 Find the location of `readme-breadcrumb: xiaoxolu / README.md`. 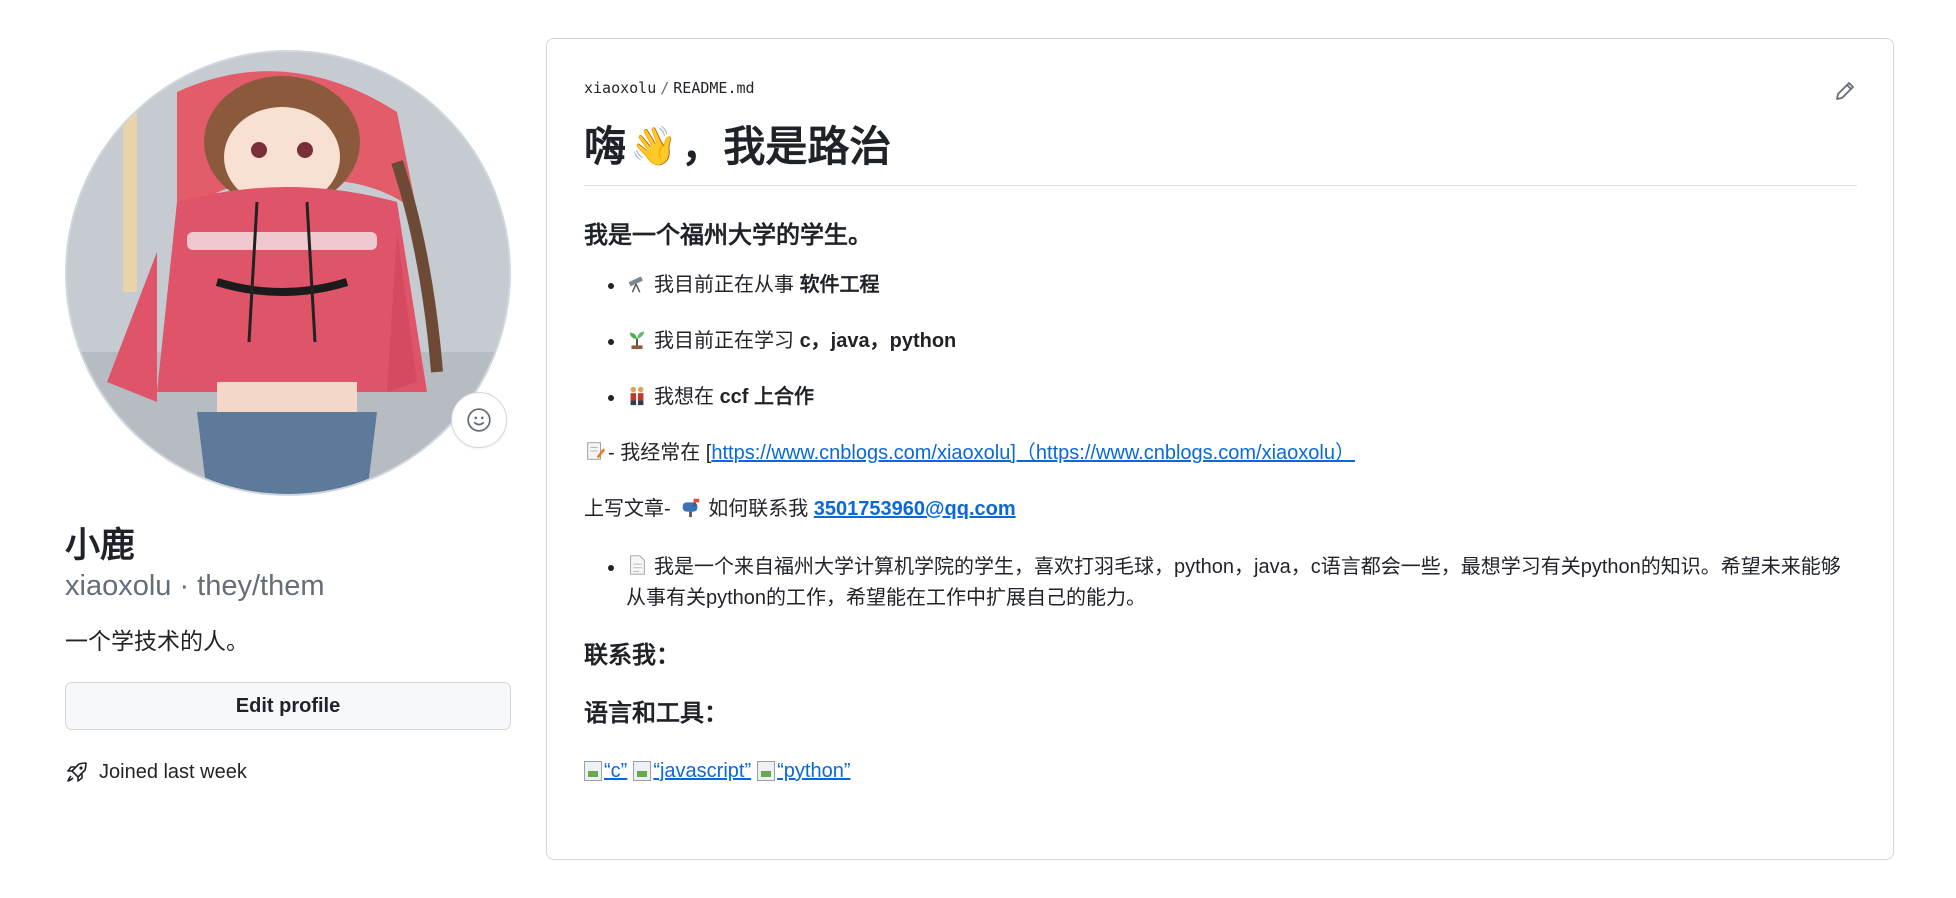

readme-breadcrumb: xiaoxolu / README.md is located at coordinates (1220, 88).